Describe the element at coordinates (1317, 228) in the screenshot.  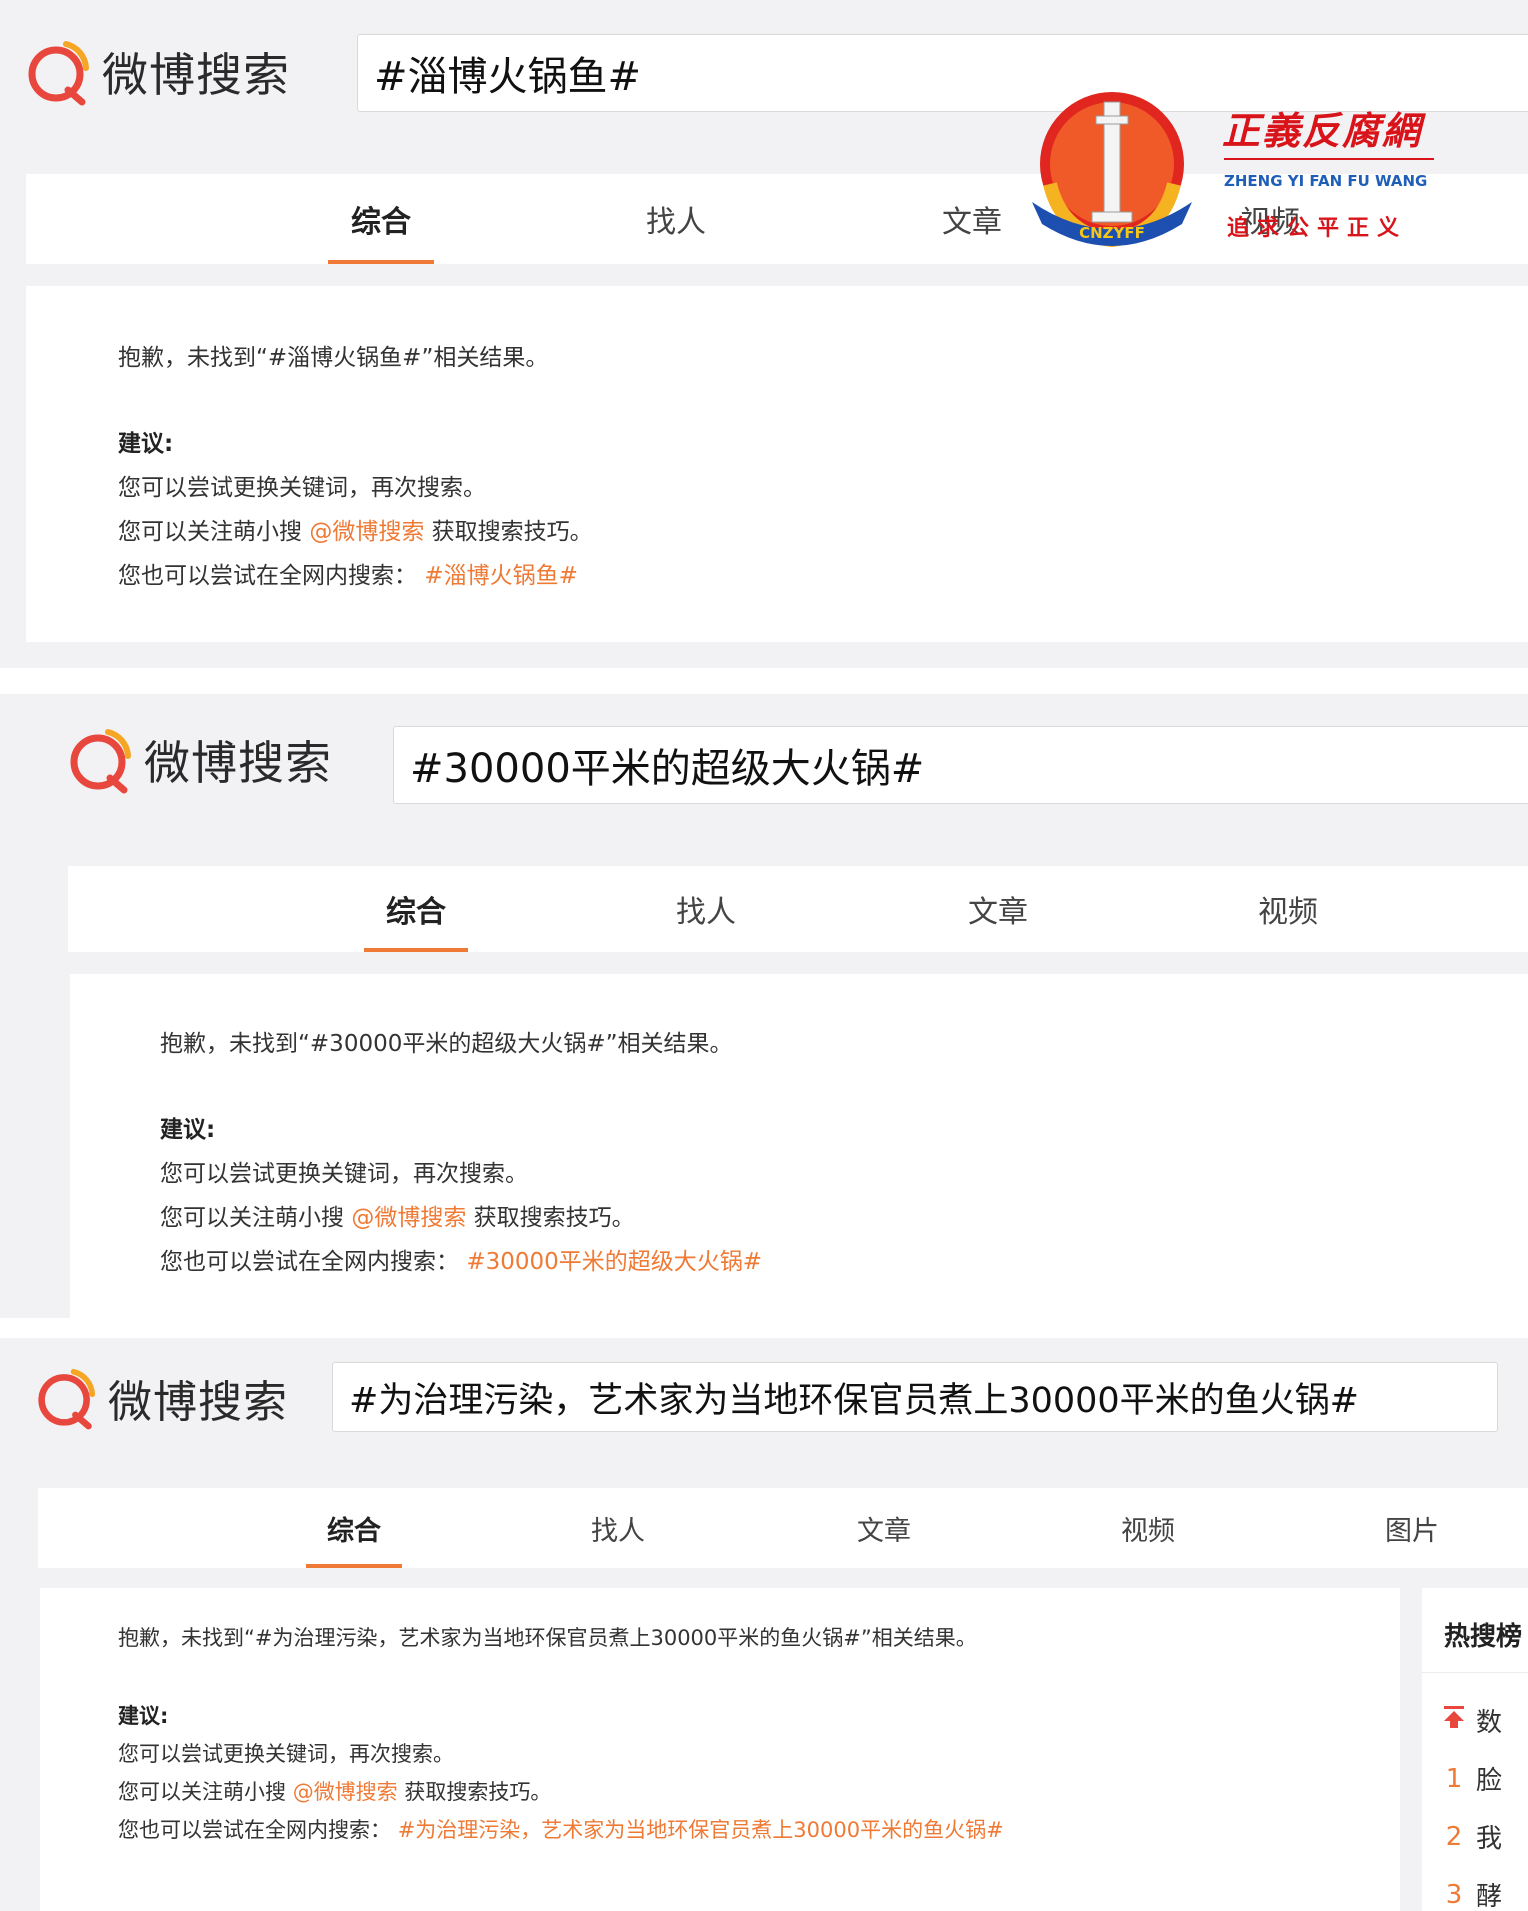
I see `watermark-motto: 追求公平正义` at that location.